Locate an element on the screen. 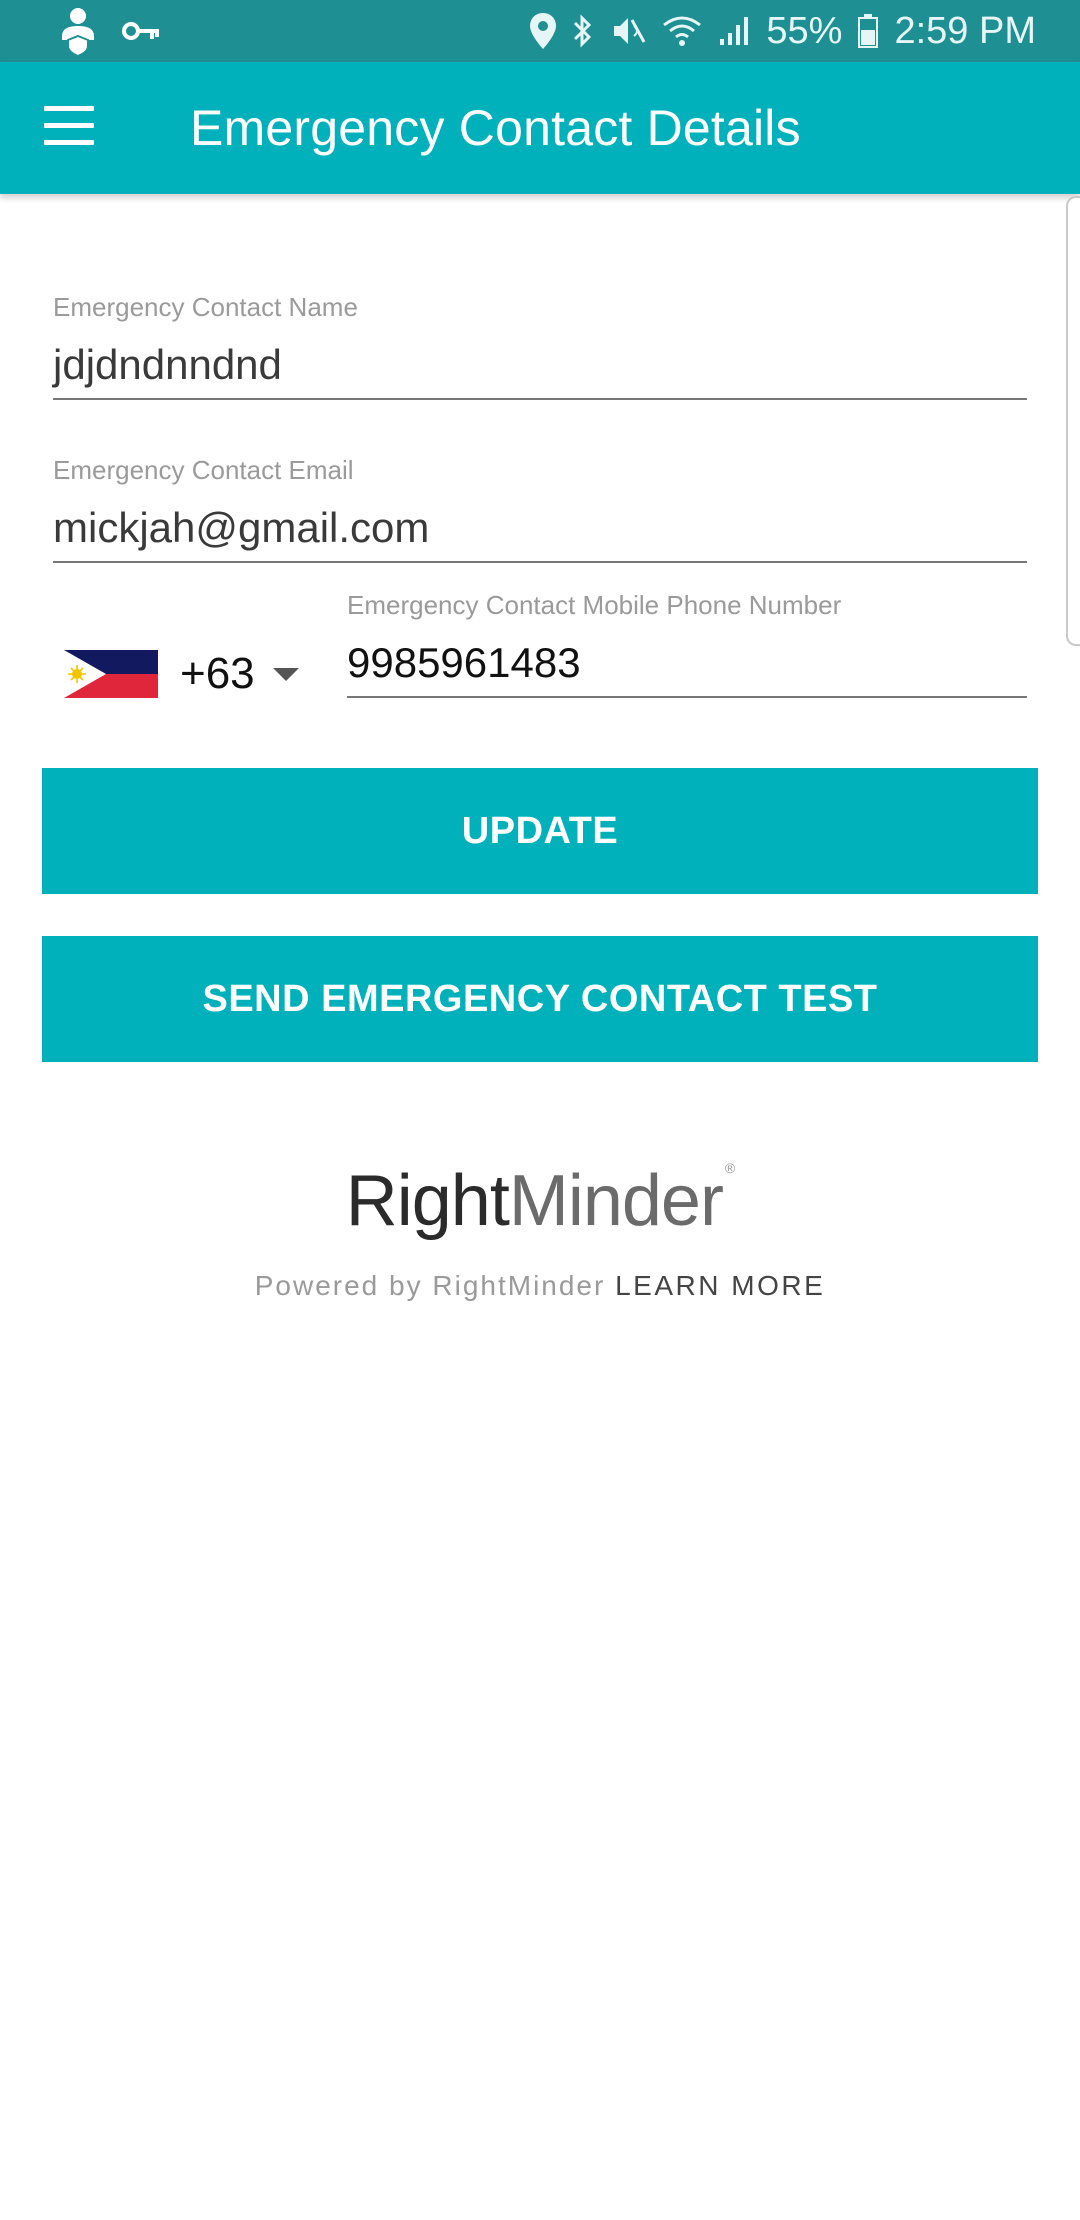 This screenshot has height=2220, width=1080. contact-name-label: Emergency Contact Name is located at coordinates (205, 307).